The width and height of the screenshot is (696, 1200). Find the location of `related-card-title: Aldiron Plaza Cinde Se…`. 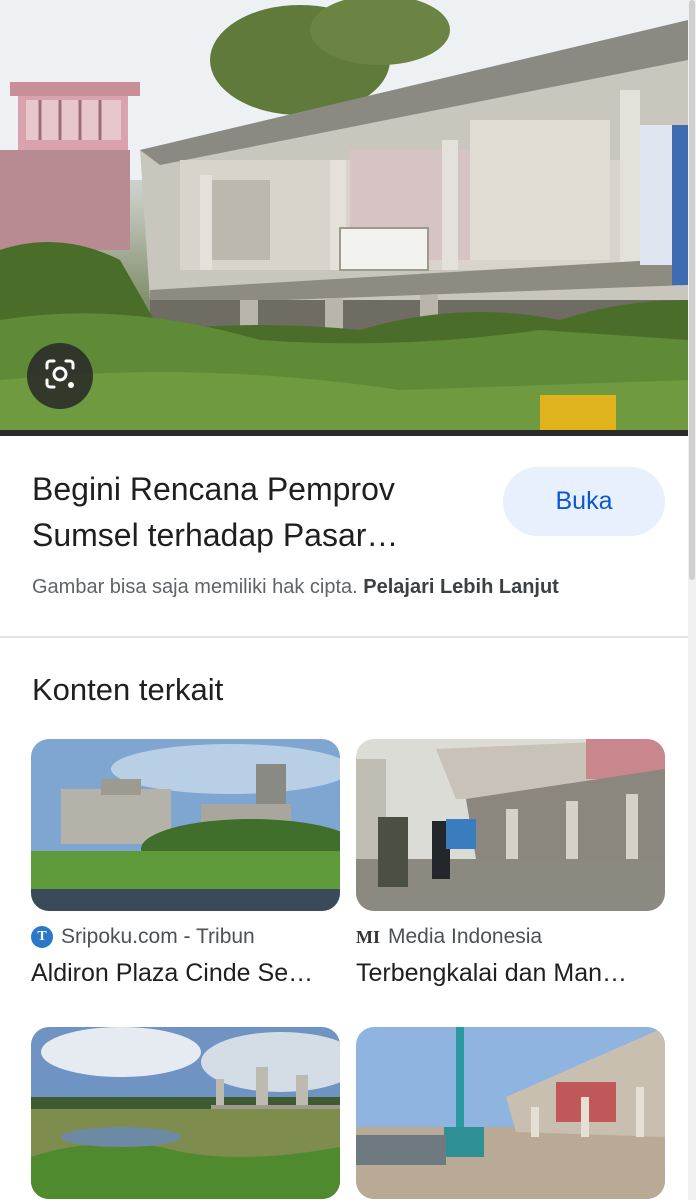

related-card-title: Aldiron Plaza Cinde Se… is located at coordinates (185, 973).